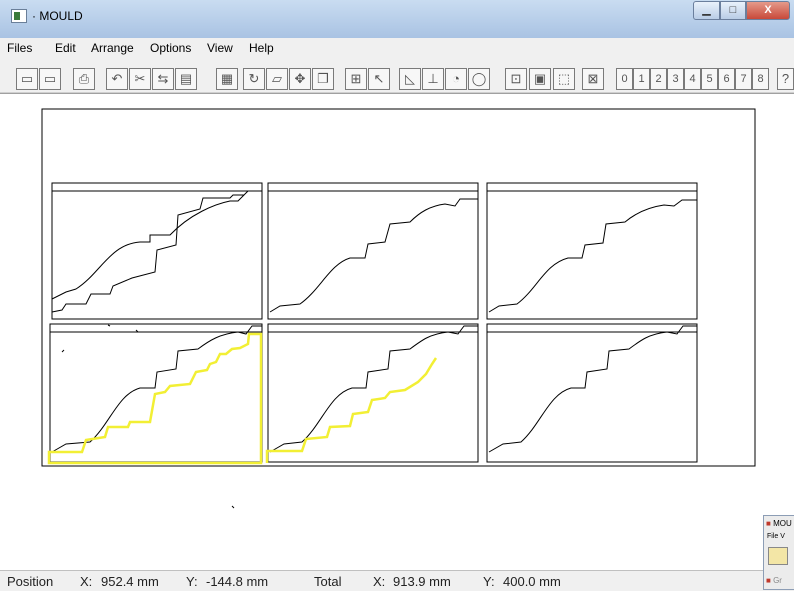  What do you see at coordinates (778, 556) in the screenshot?
I see `folder-icon` at bounding box center [778, 556].